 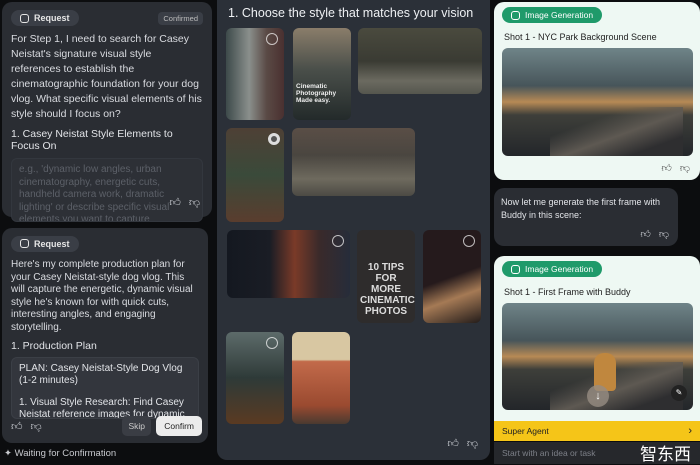 I want to click on confirm-button: Confirm, so click(x=179, y=426).